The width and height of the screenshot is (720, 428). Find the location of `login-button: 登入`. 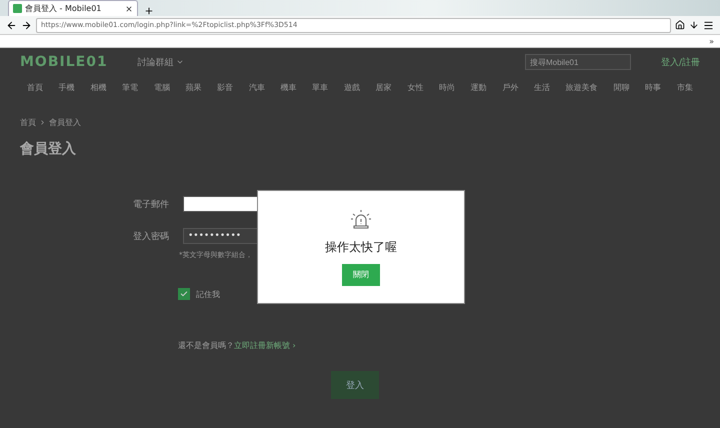

login-button: 登入 is located at coordinates (355, 385).